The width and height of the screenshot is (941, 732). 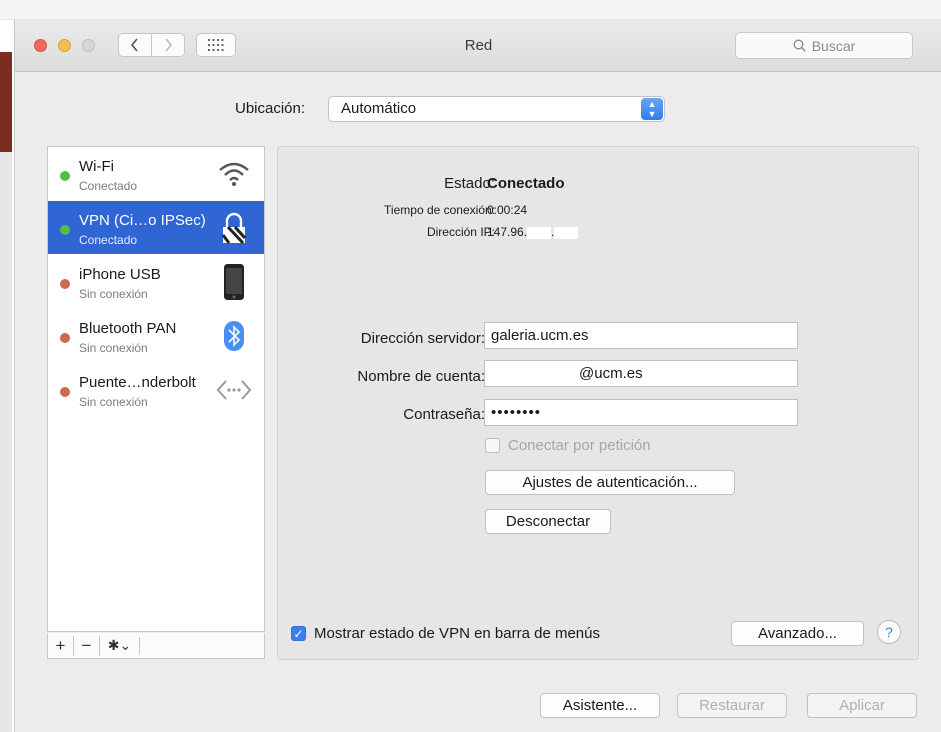 I want to click on title-bar: Red Buscar, so click(x=478, y=46).